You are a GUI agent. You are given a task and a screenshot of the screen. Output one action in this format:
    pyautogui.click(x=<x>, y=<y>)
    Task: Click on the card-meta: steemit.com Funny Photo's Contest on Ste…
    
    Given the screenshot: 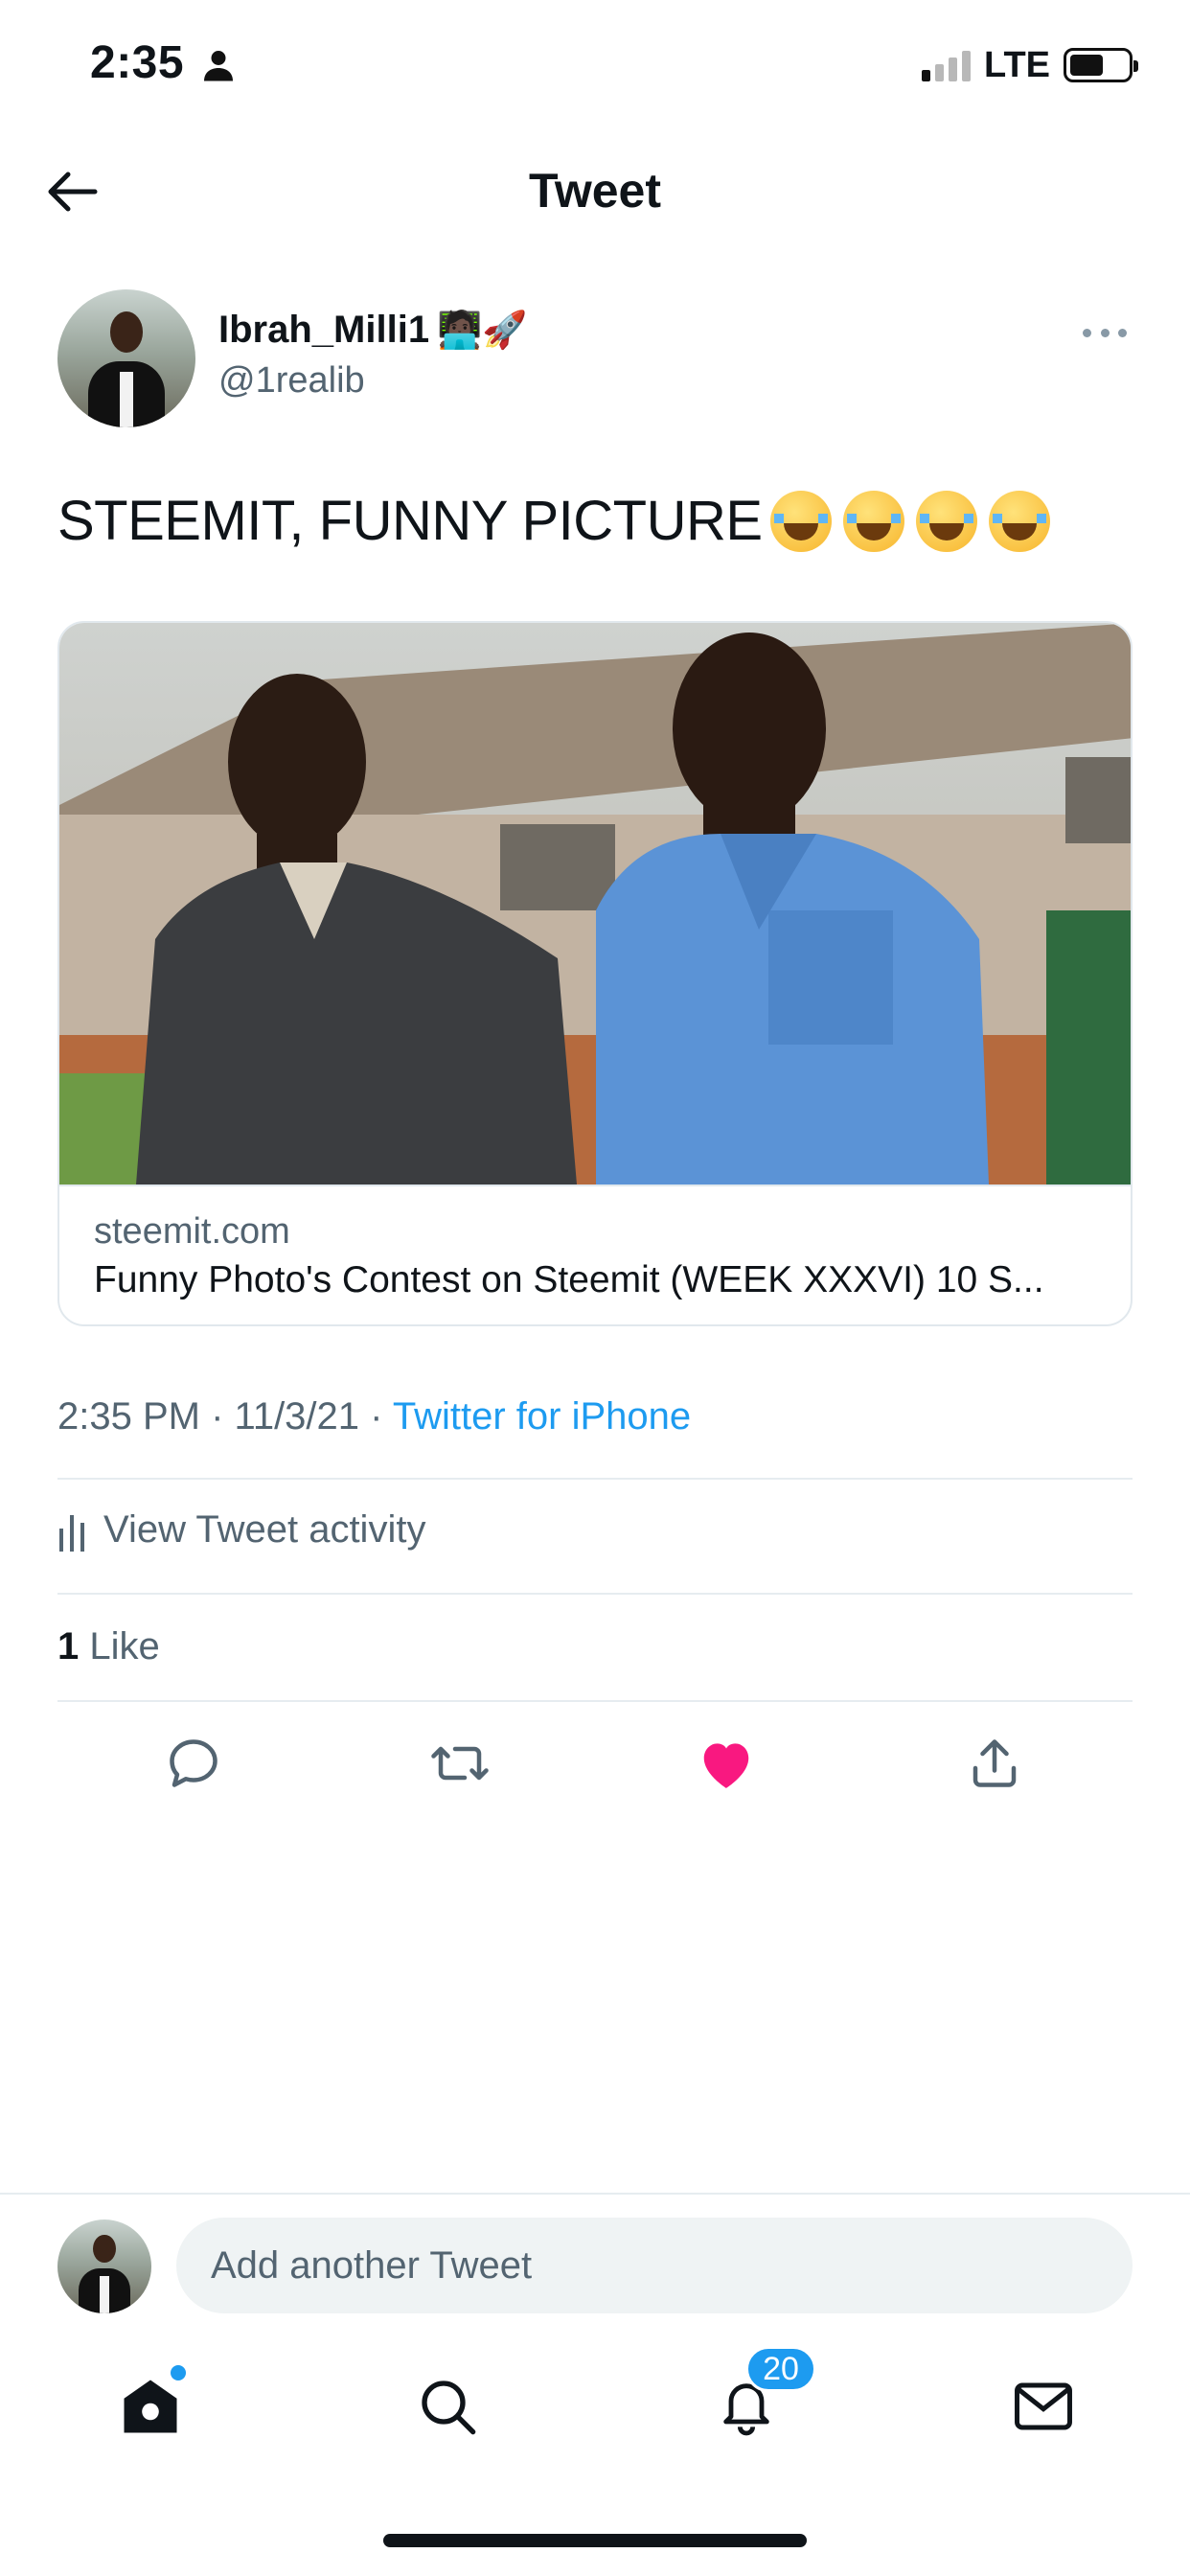 What is the action you would take?
    pyautogui.click(x=595, y=1254)
    